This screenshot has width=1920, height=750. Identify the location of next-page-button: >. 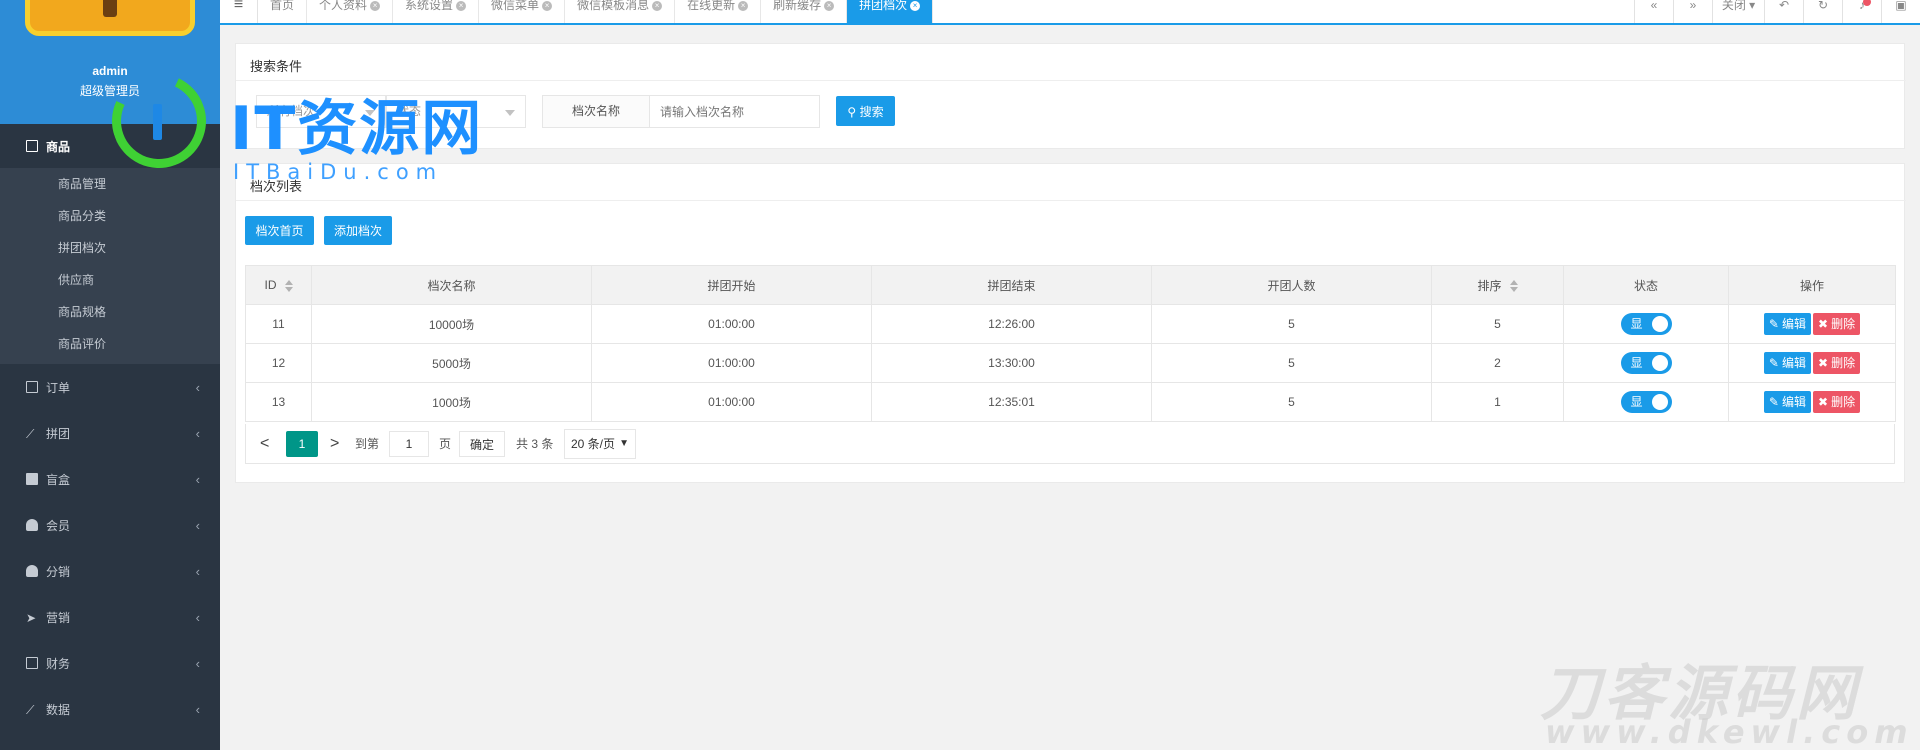
(334, 444).